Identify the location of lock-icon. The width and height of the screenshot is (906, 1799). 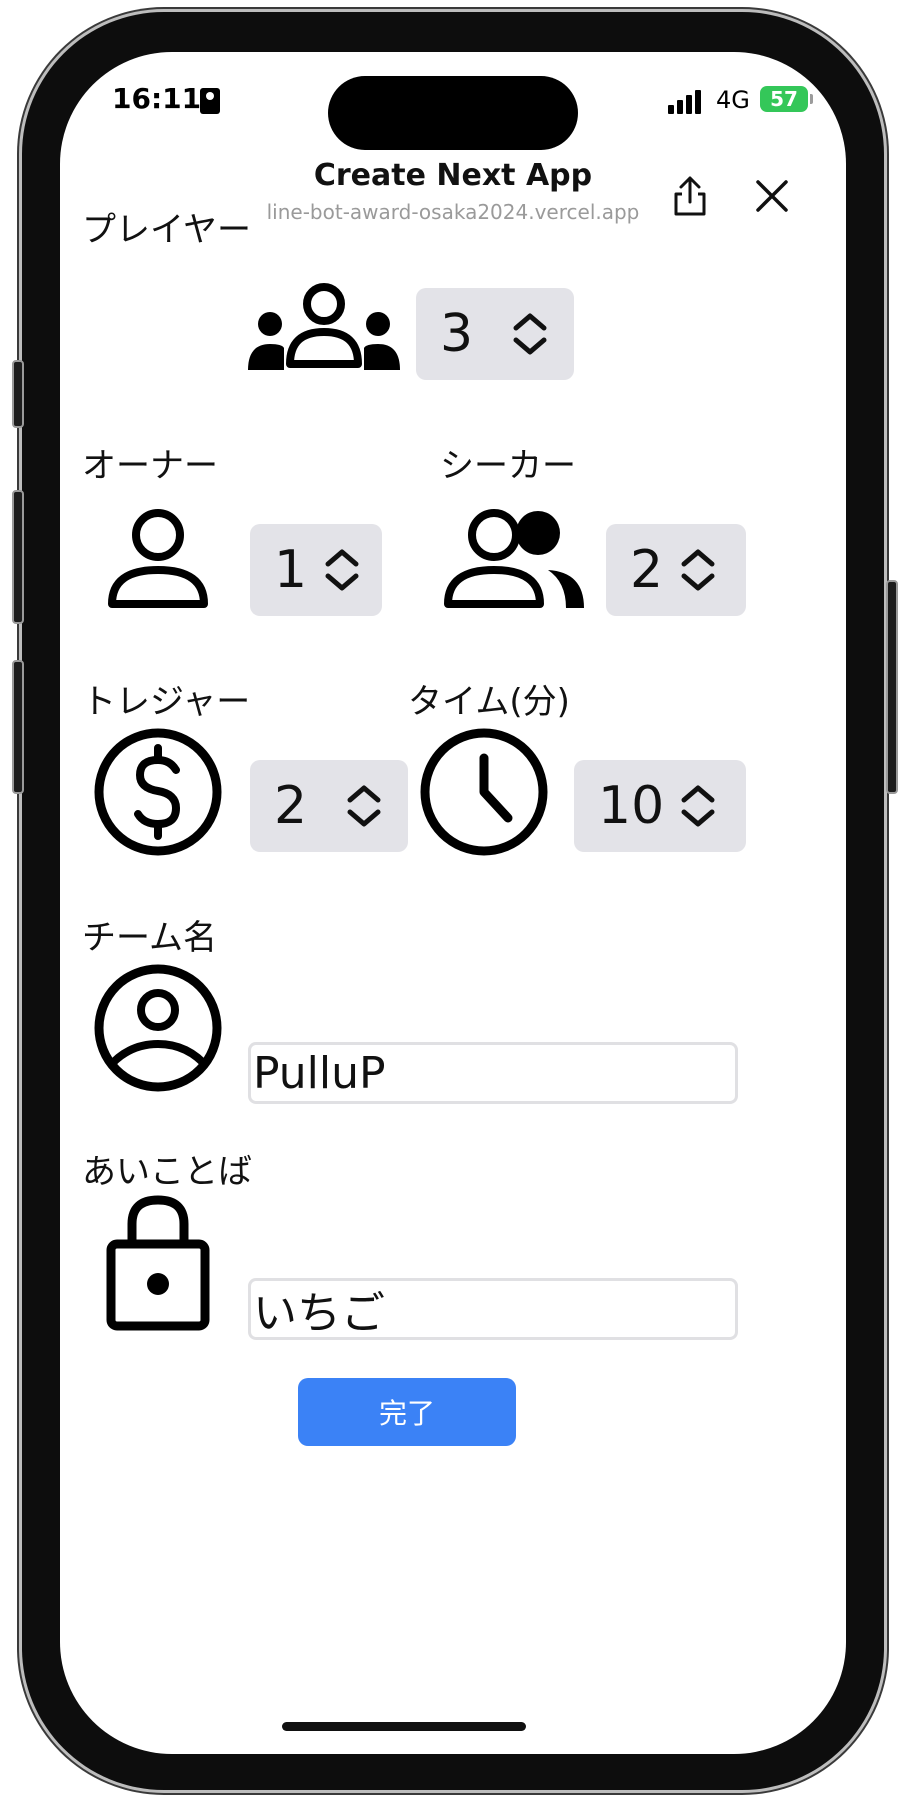
(158, 1263).